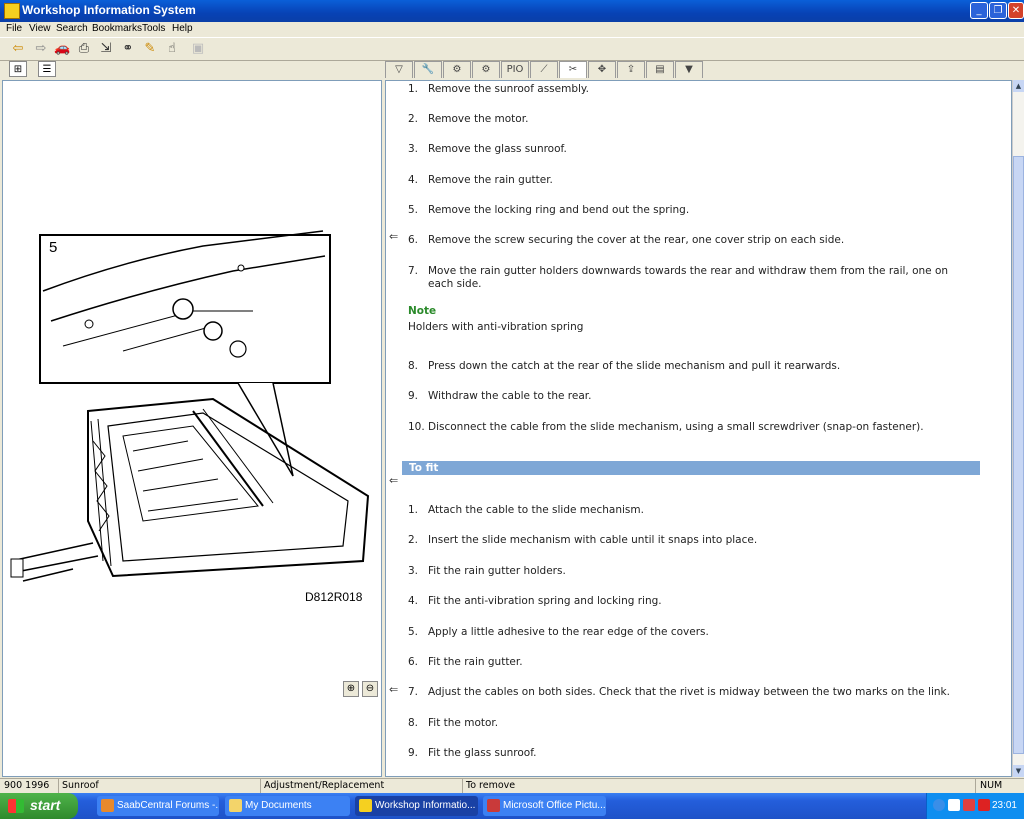 This screenshot has height=819, width=1024. What do you see at coordinates (128, 49) in the screenshot?
I see `binoculars-icon: ⚭` at bounding box center [128, 49].